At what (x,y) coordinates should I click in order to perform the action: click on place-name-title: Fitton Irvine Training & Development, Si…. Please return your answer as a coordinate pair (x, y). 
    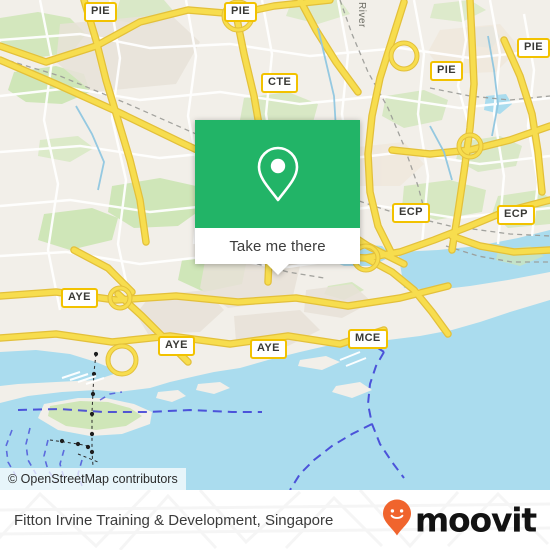
    Looking at the image, I should click on (174, 520).